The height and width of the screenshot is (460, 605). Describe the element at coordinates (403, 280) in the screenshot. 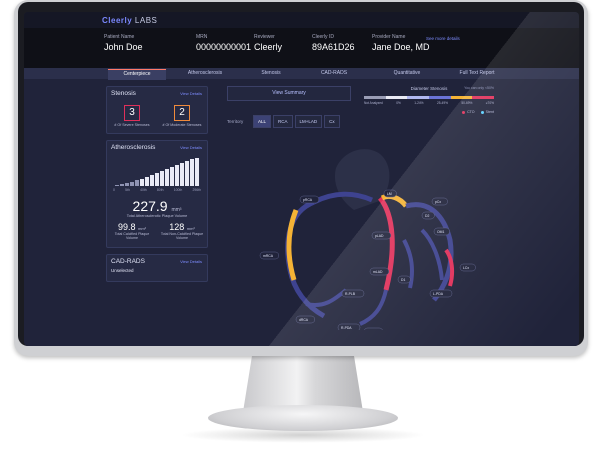

I see `vessel-label-d1: D1` at that location.